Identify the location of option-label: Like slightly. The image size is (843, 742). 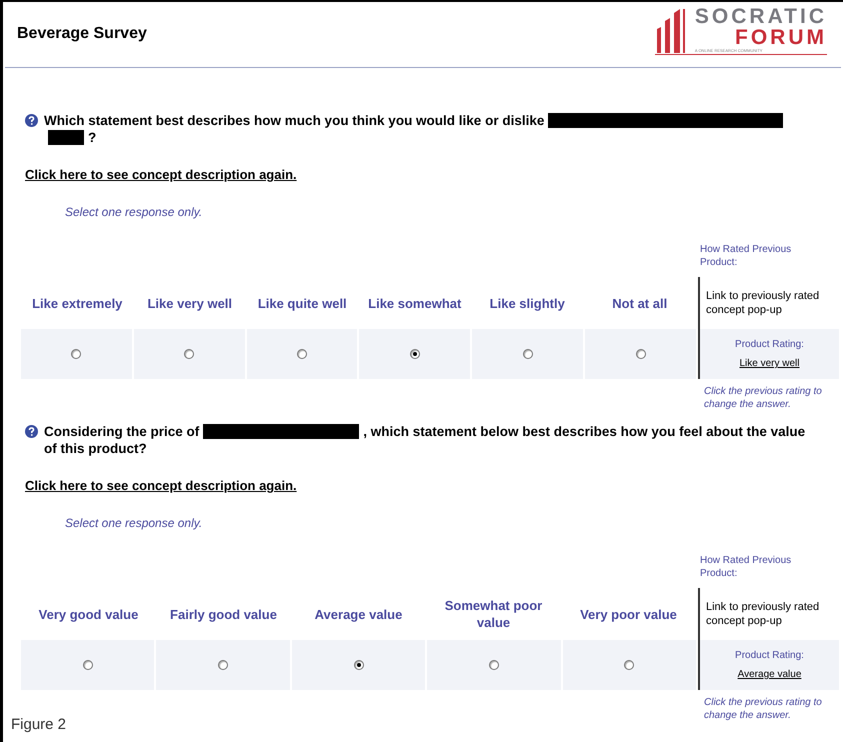
(527, 303).